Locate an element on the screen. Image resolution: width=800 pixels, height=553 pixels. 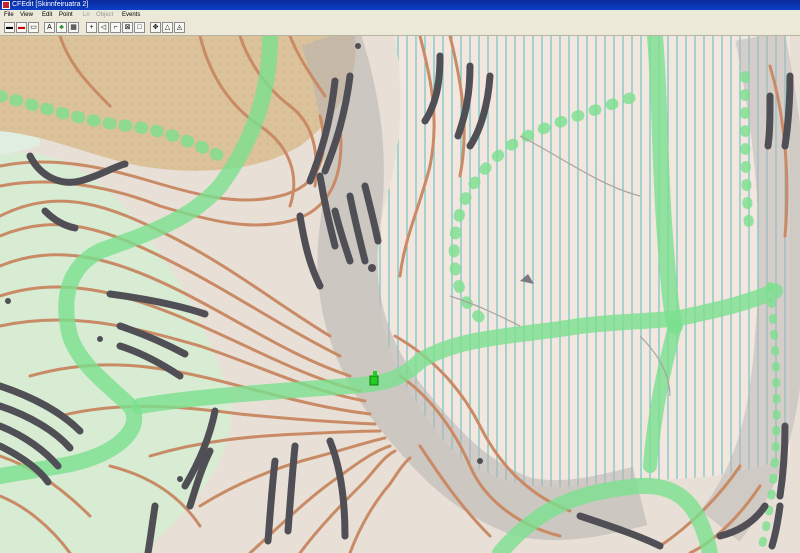
control-marker is located at coordinates (374, 380).